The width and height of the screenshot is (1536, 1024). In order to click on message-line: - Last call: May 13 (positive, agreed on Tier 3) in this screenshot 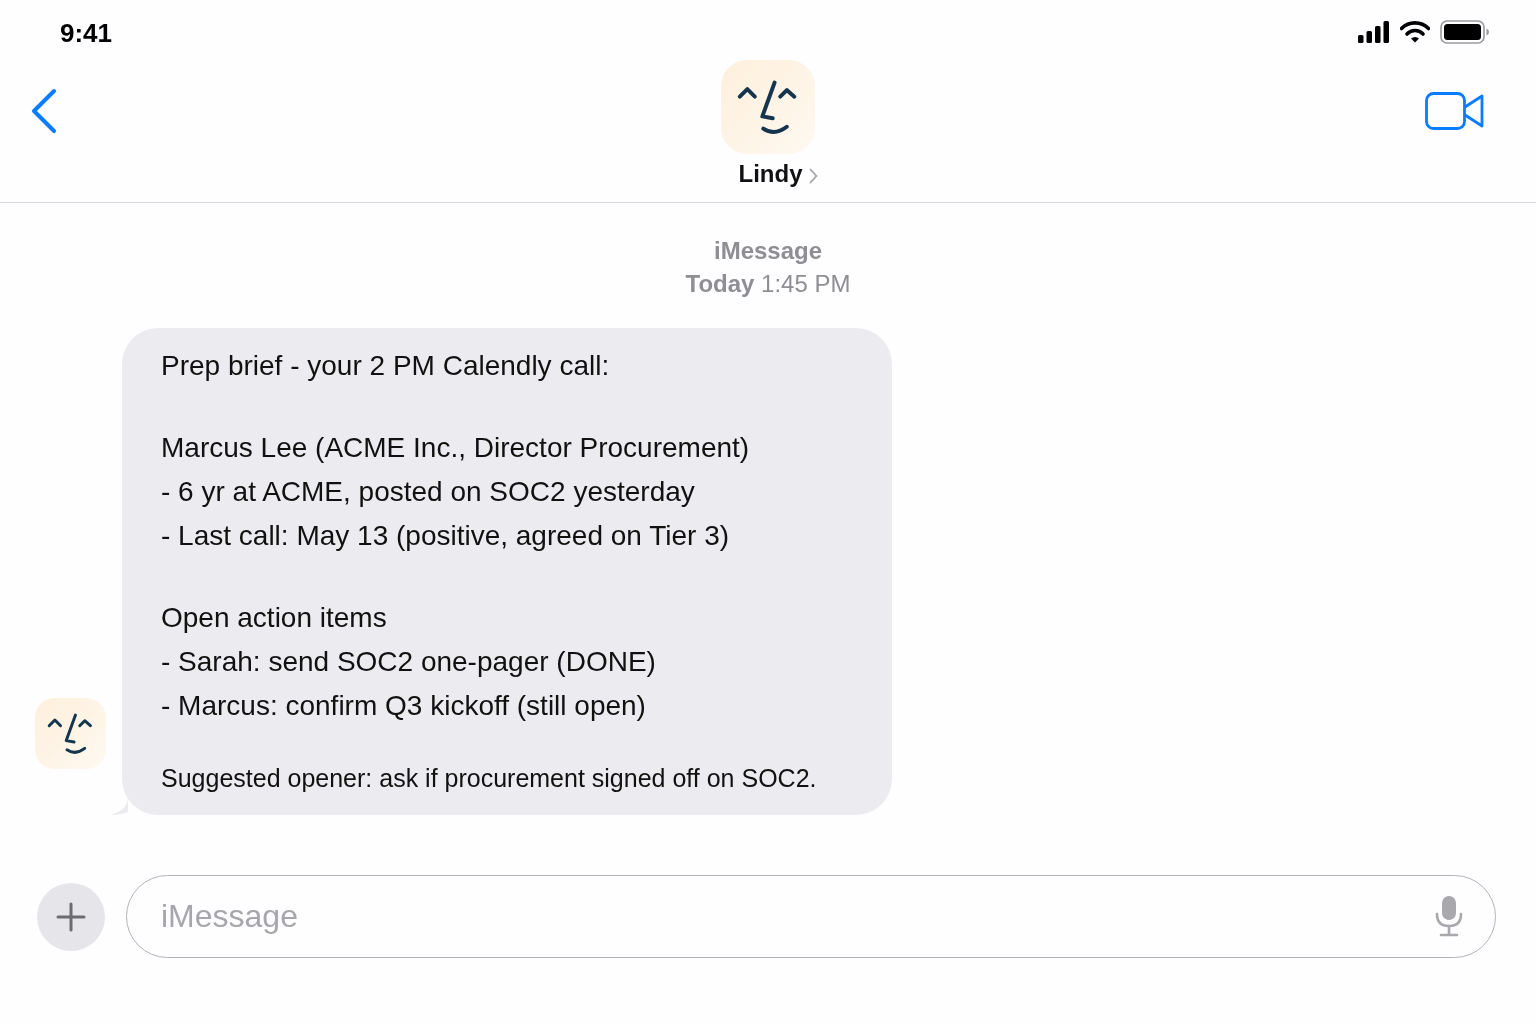, I will do `click(445, 536)`.